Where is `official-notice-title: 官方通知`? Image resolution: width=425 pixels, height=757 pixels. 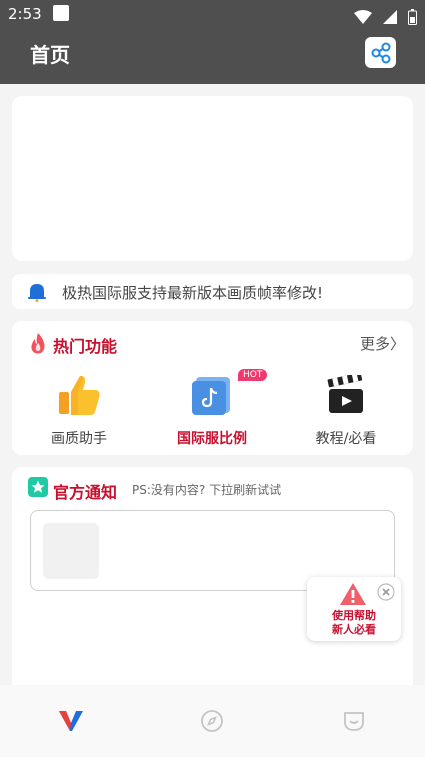
official-notice-title: 官方通知 is located at coordinates (85, 492).